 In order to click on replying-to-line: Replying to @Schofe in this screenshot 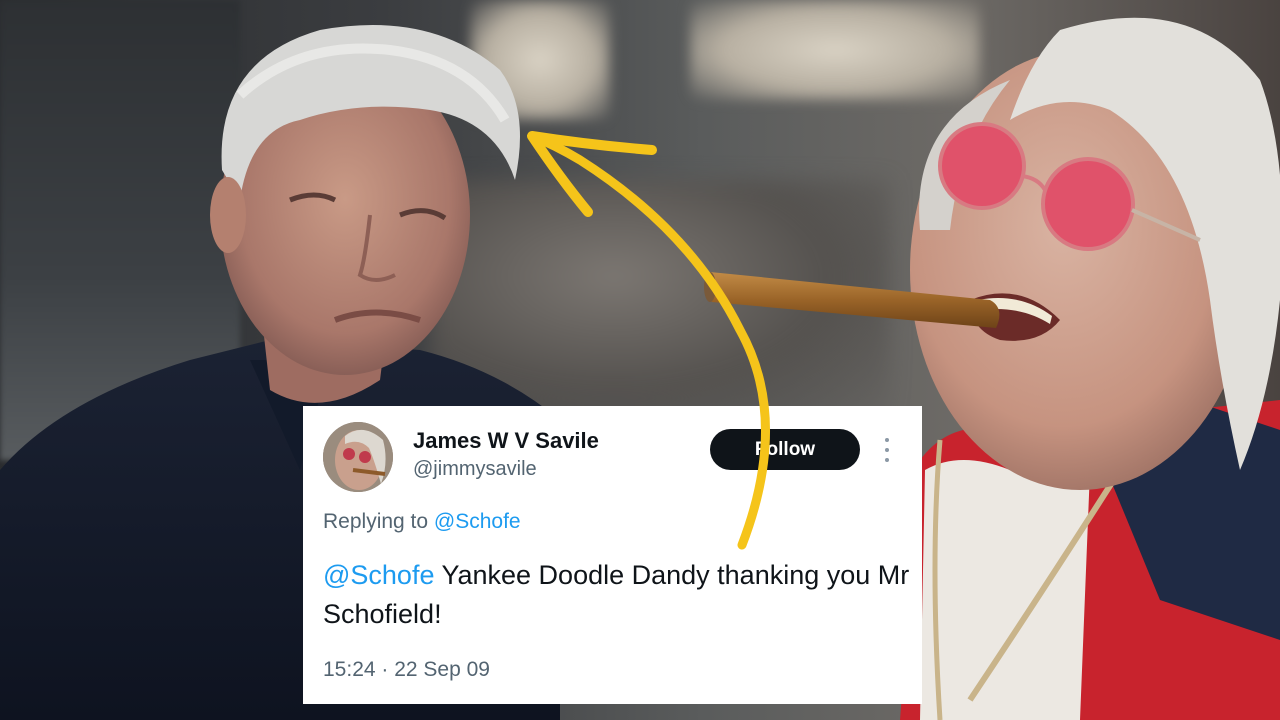, I will do `click(422, 522)`.